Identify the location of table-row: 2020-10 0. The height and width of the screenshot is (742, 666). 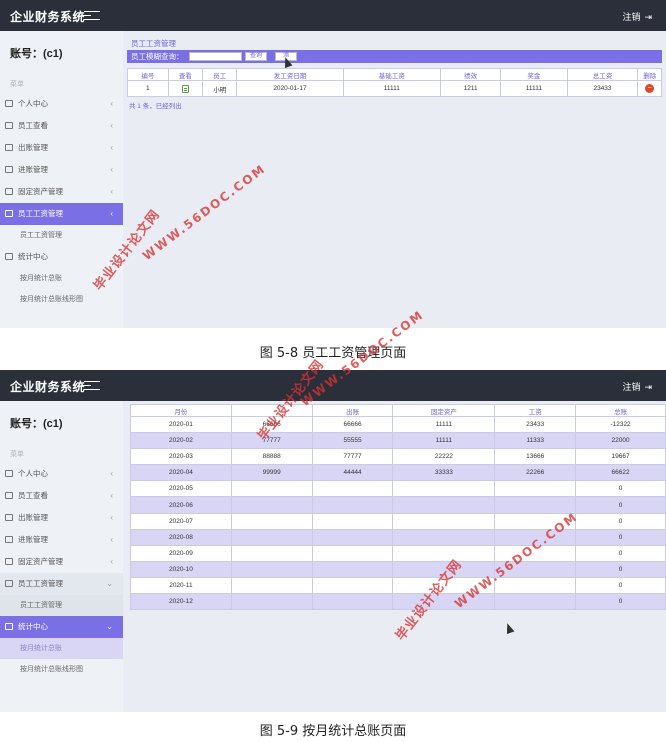
(398, 569).